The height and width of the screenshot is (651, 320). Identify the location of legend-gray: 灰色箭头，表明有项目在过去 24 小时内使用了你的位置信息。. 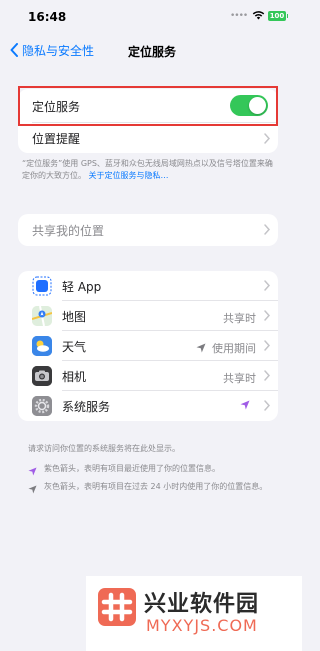
(152, 487).